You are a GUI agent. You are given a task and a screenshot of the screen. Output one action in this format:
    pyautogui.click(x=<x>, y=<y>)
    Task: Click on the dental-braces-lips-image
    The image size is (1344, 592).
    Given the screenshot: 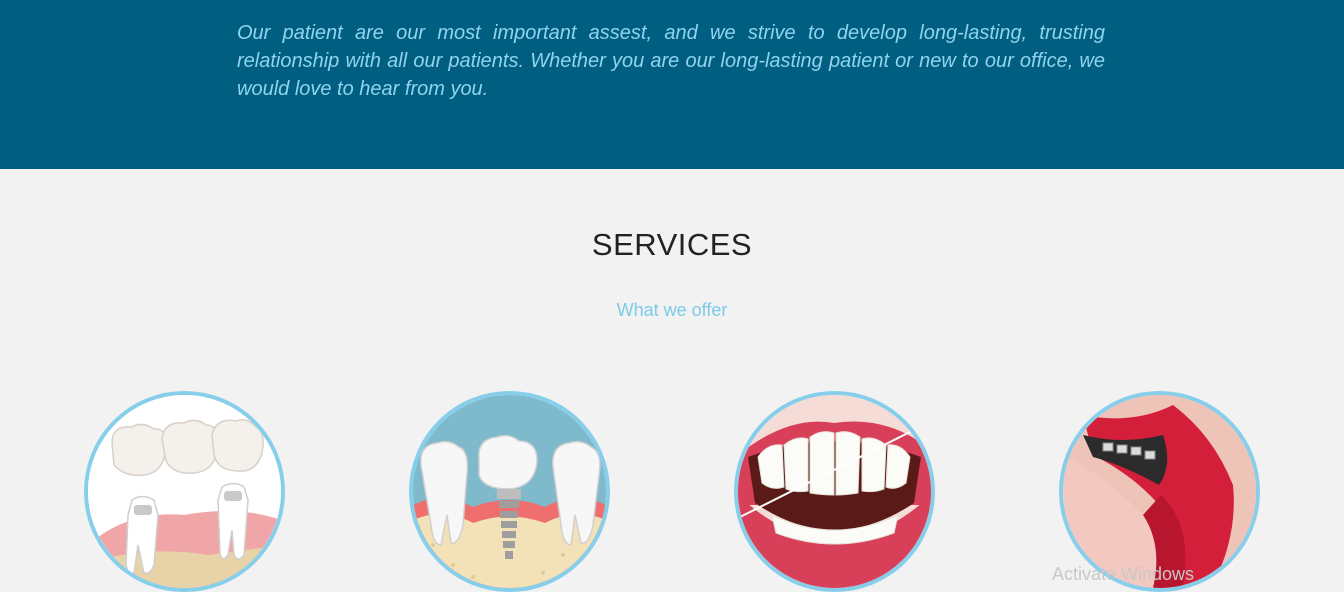 What is the action you would take?
    pyautogui.click(x=1159, y=491)
    